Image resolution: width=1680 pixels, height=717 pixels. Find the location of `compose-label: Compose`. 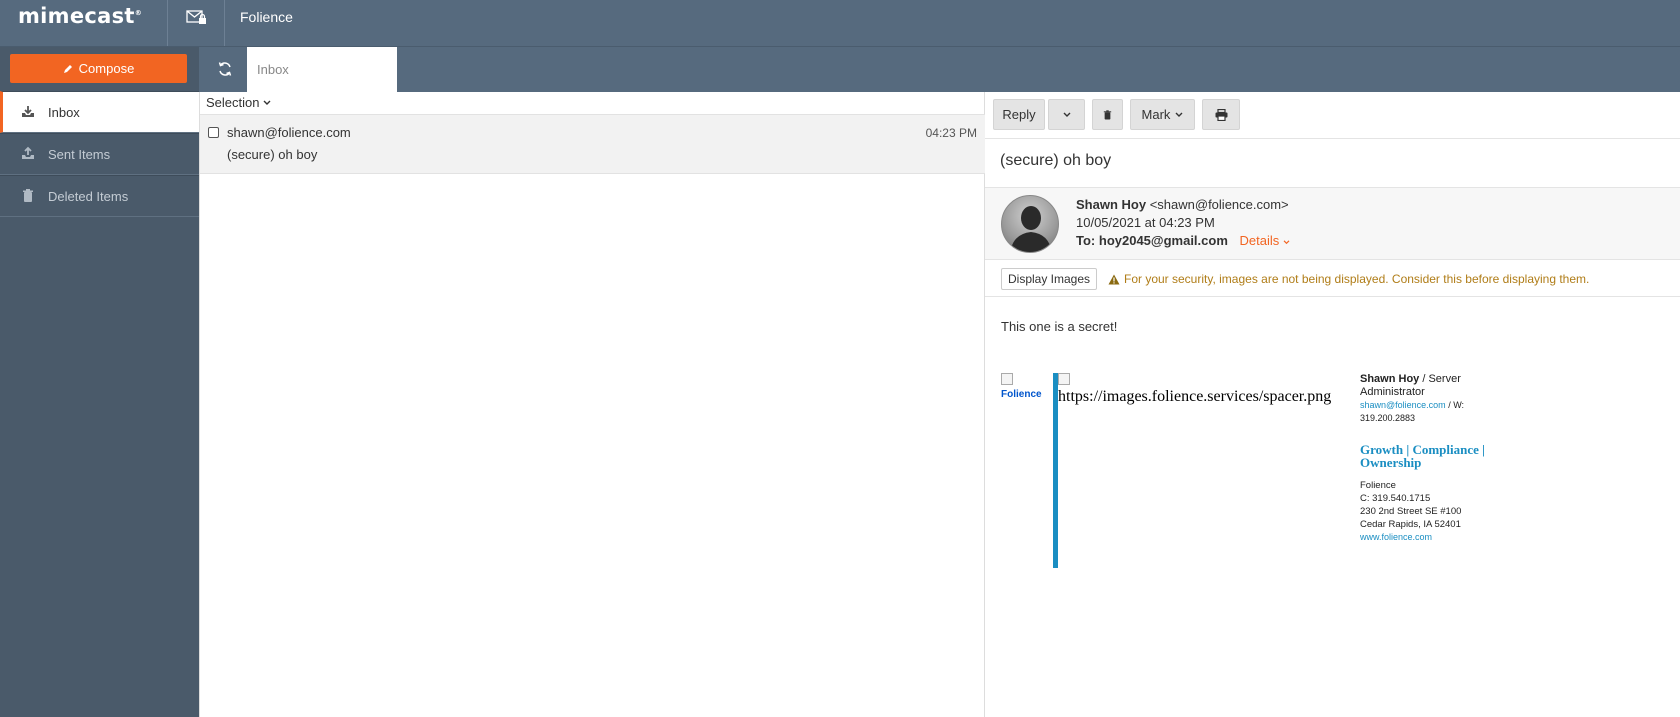

compose-label: Compose is located at coordinates (106, 68).